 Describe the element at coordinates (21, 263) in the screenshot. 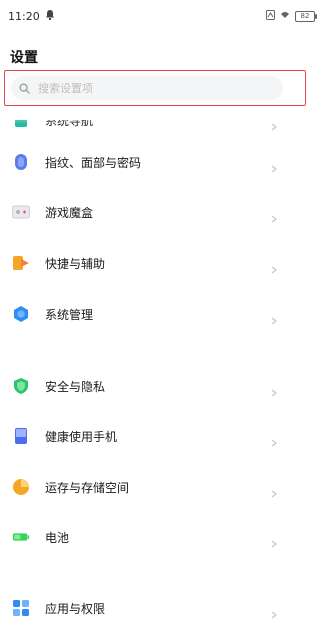

I see `shortcut-icon` at that location.